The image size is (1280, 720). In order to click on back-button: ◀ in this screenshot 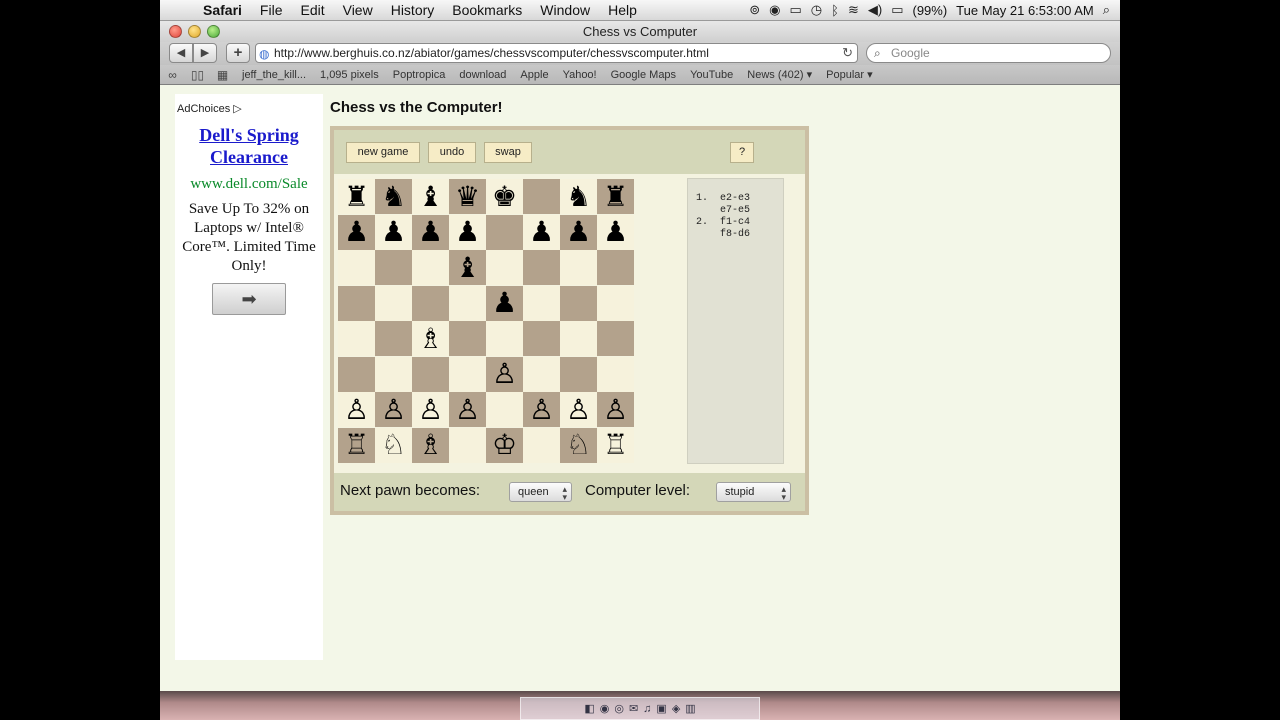, I will do `click(181, 53)`.